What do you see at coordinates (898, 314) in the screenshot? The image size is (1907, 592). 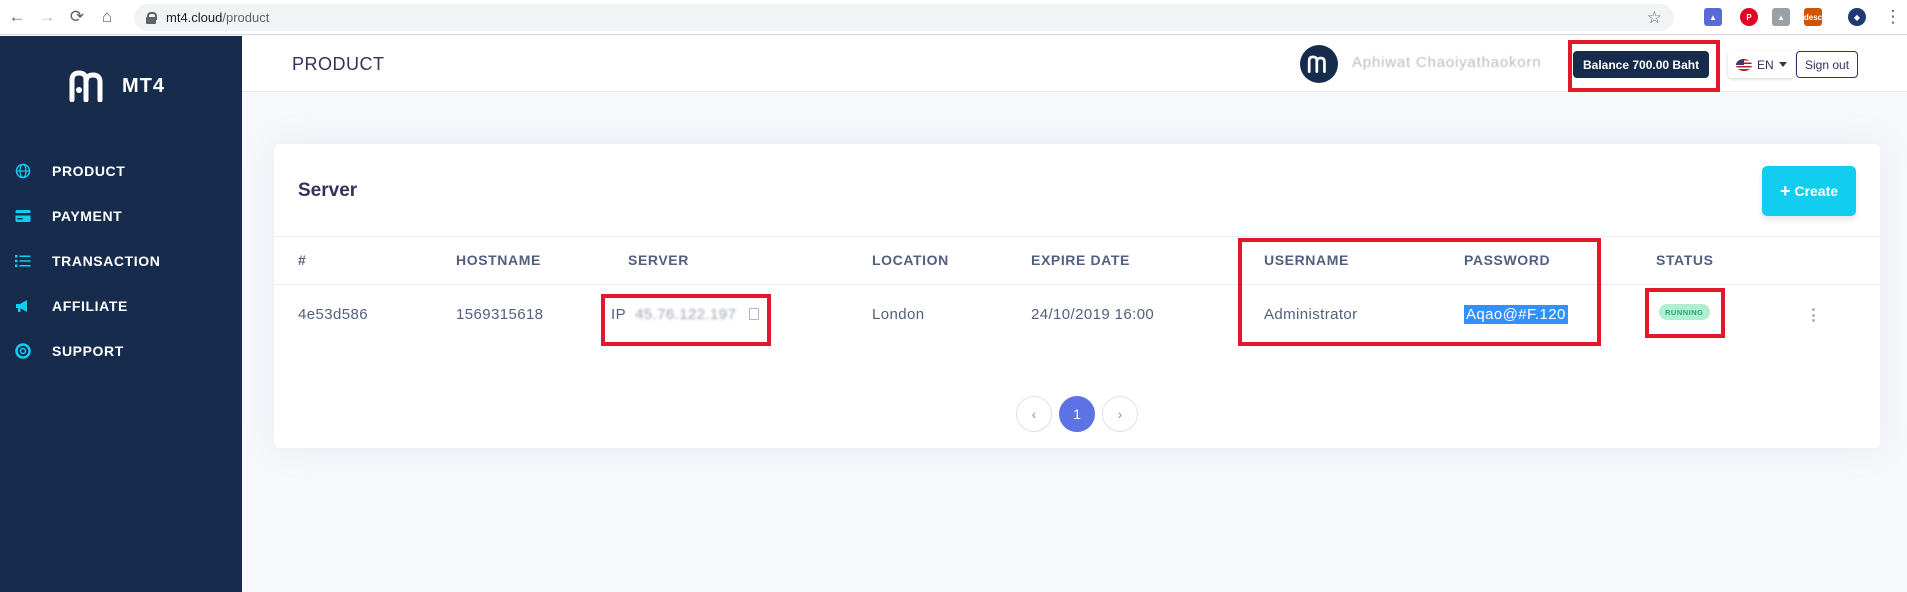 I see `cell-location: London` at bounding box center [898, 314].